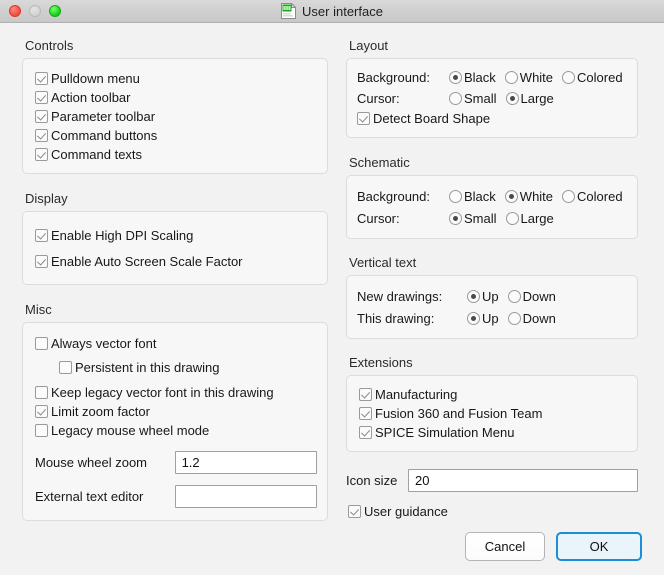  What do you see at coordinates (494, 394) in the screenshot?
I see `checkbox-manufacturing: Manufacturing` at bounding box center [494, 394].